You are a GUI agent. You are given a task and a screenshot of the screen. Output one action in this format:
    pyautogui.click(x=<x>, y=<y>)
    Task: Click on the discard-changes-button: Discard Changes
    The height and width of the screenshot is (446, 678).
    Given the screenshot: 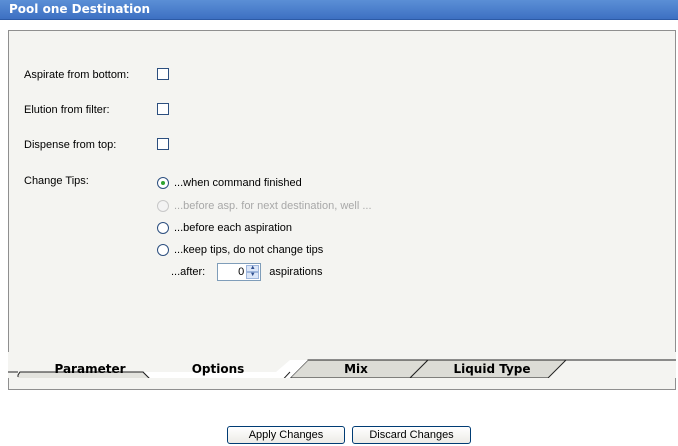 What is the action you would take?
    pyautogui.click(x=411, y=435)
    